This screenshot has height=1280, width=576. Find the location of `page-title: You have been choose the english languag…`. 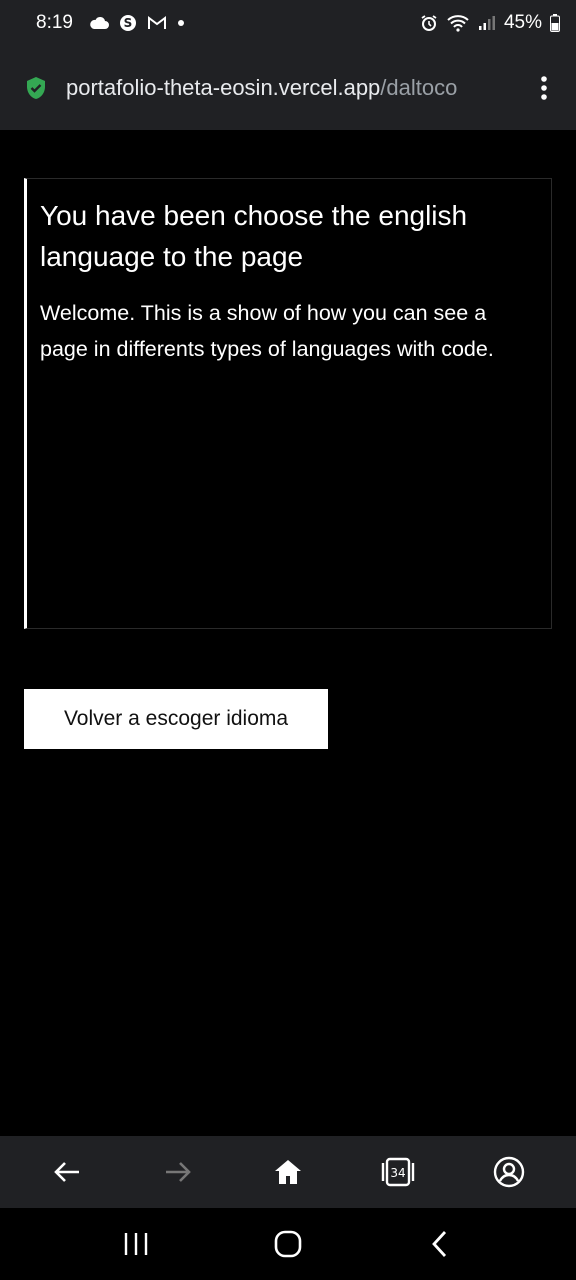

page-title: You have been choose the english languag… is located at coordinates (254, 236).